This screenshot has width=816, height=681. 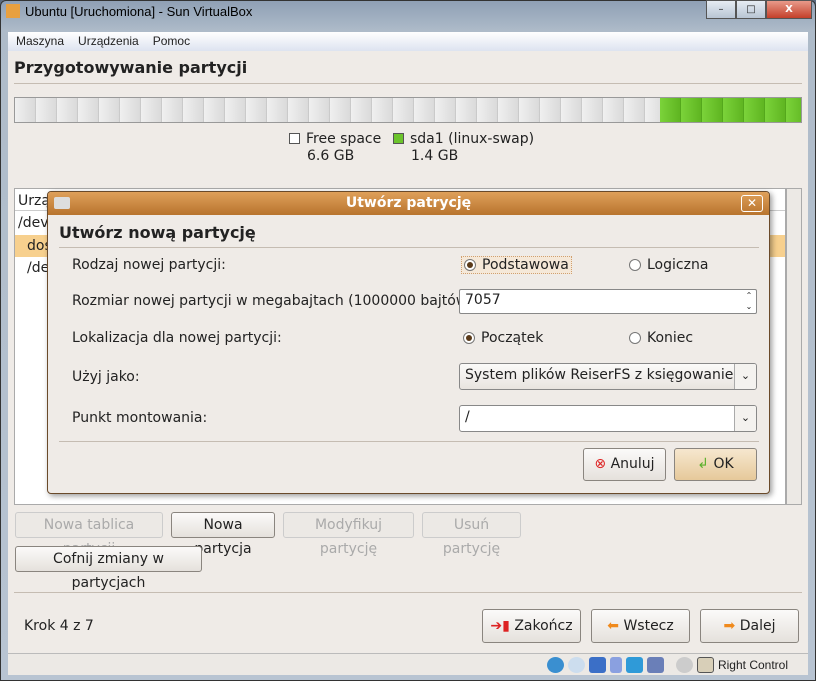 What do you see at coordinates (751, 9) in the screenshot?
I see `maximize-button: □` at bounding box center [751, 9].